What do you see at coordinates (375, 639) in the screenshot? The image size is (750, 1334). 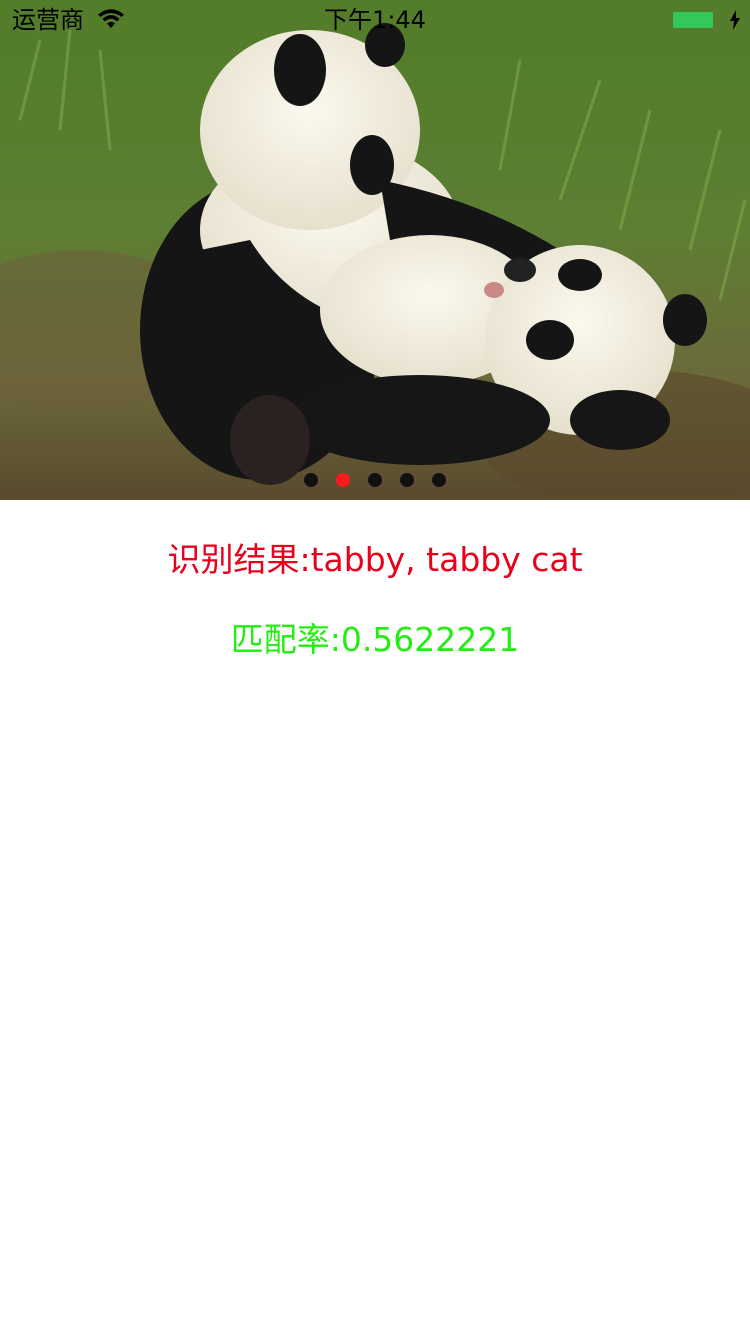 I see `match-rate-label: 匹配率:0.5622221` at bounding box center [375, 639].